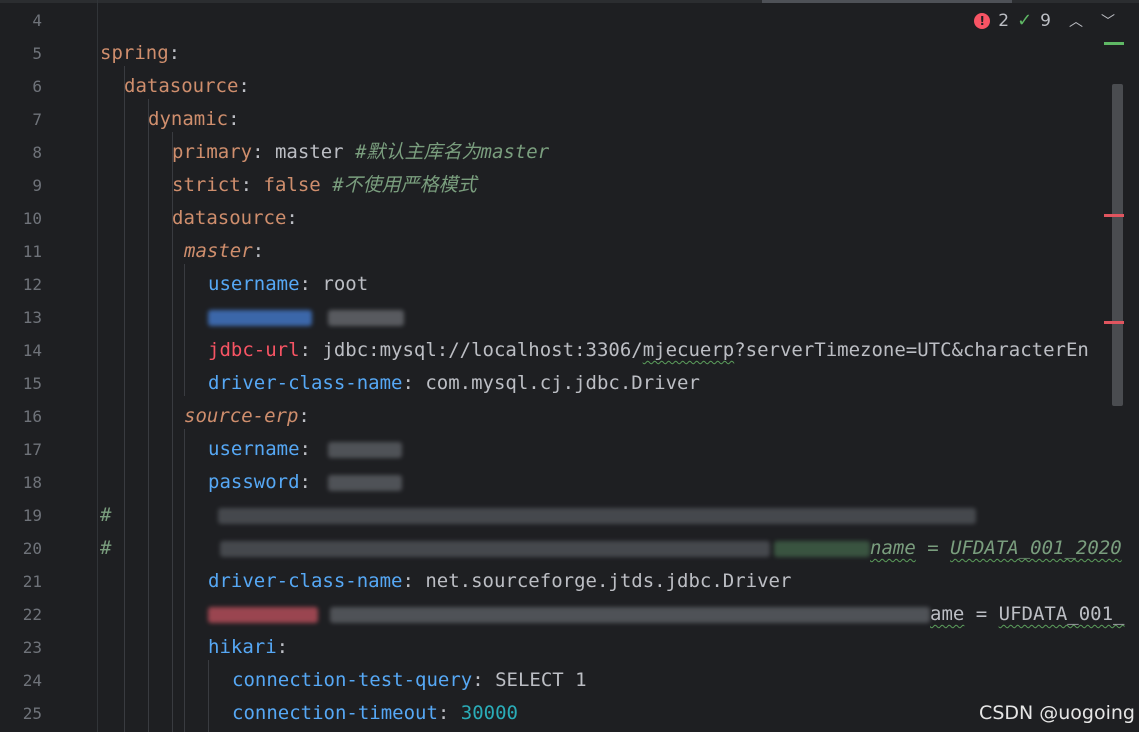 This screenshot has height=732, width=1139. What do you see at coordinates (569, 251) in the screenshot?
I see `code-line: 11 master:` at bounding box center [569, 251].